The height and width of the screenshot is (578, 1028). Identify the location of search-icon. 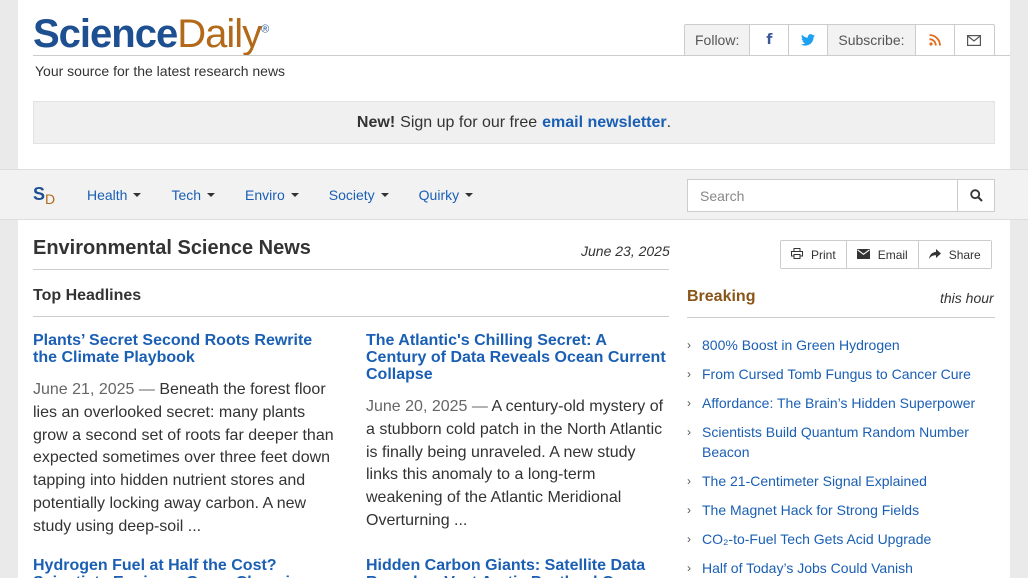
(976, 195).